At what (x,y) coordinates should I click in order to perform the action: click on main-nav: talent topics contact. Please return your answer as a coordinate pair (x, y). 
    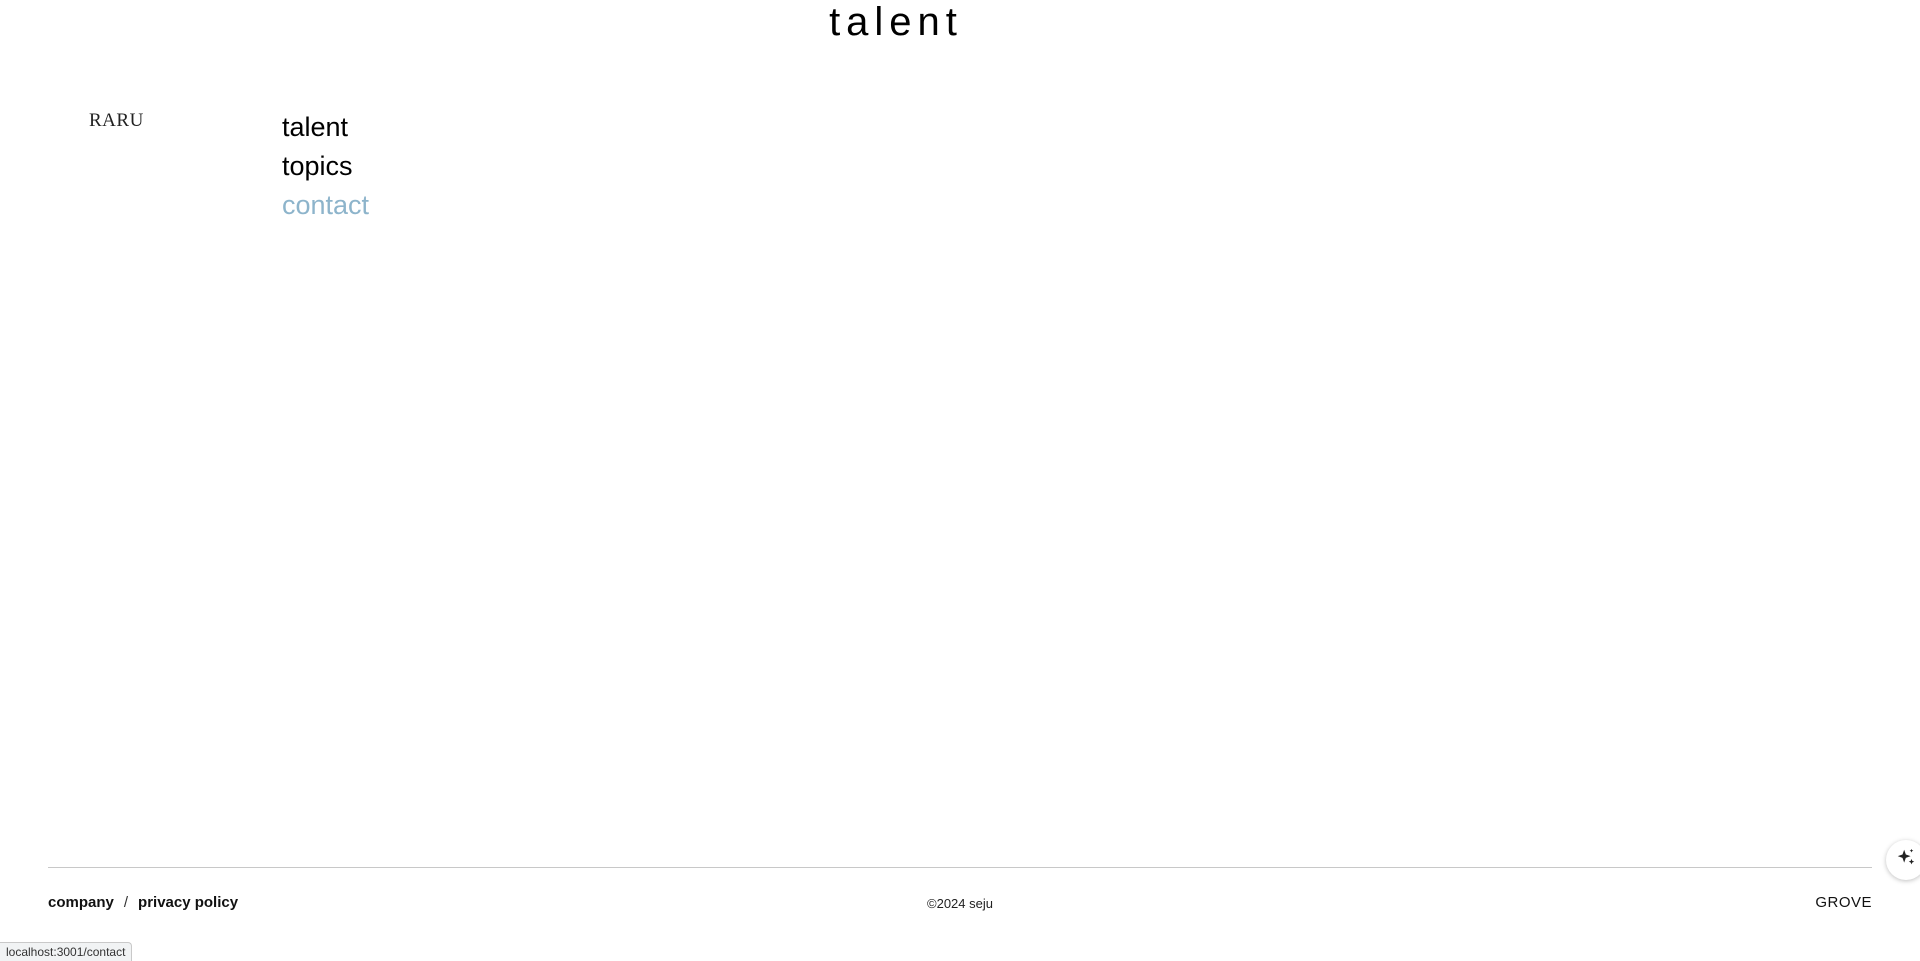
    Looking at the image, I should click on (325, 166).